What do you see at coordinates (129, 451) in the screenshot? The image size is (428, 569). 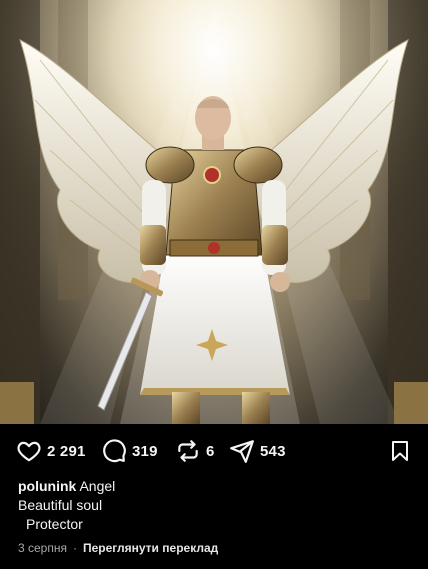 I see `comment-button: 319` at bounding box center [129, 451].